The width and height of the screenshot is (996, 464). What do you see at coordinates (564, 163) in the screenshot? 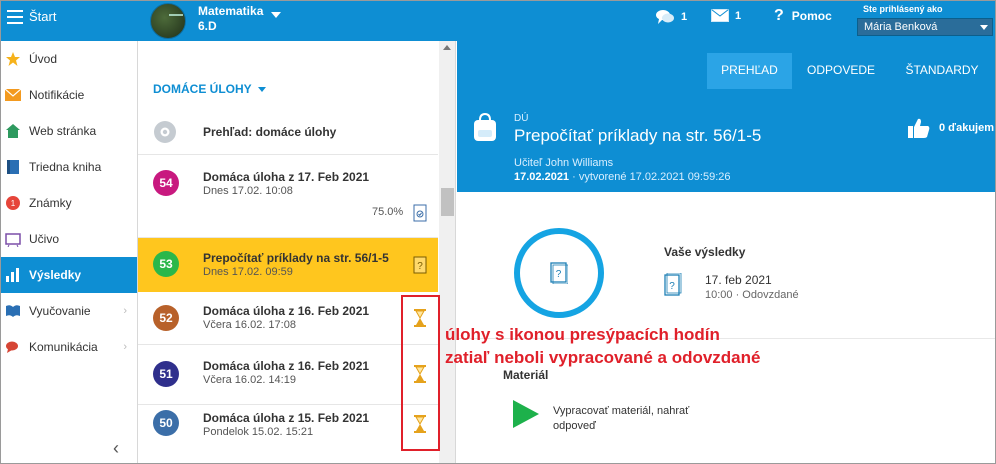
I see `teacher-name: Učiteľ John Williams` at bounding box center [564, 163].